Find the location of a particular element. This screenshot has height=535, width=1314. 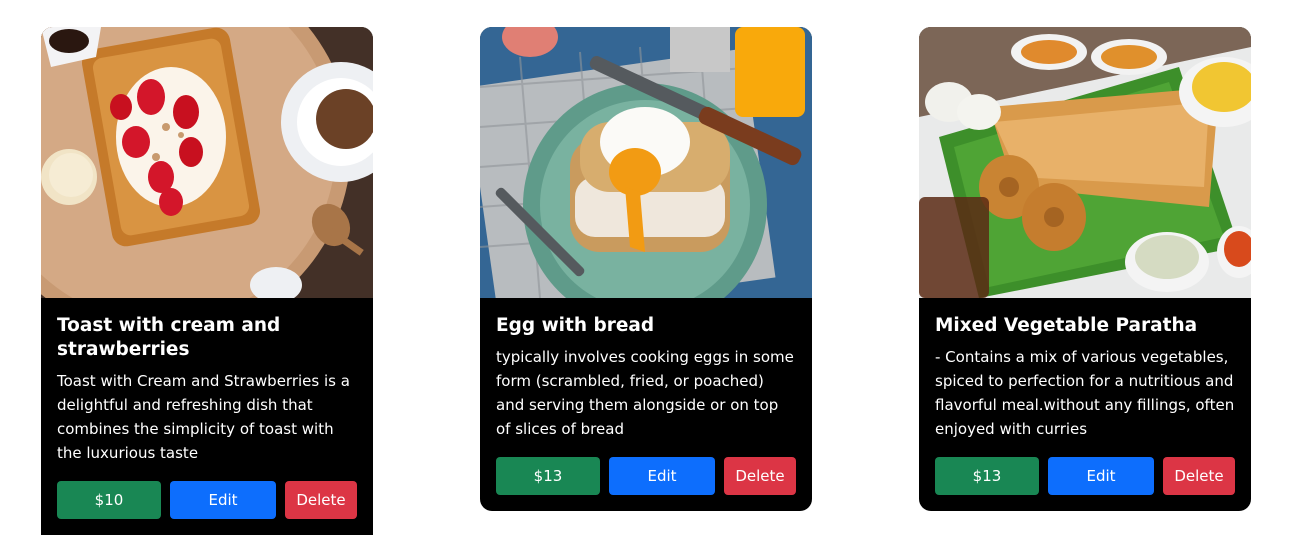

card-title: Toast with cream and strawberries is located at coordinates (169, 337).